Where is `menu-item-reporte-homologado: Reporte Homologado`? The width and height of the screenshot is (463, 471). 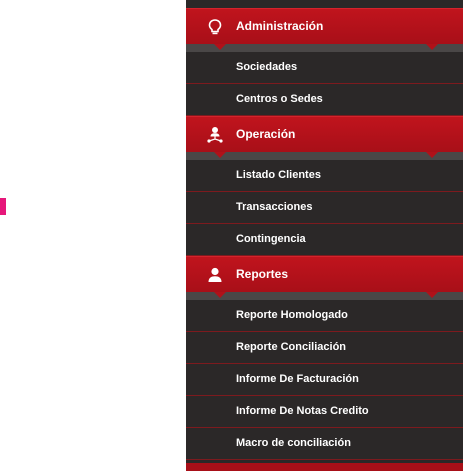 menu-item-reporte-homologado: Reporte Homologado is located at coordinates (324, 316).